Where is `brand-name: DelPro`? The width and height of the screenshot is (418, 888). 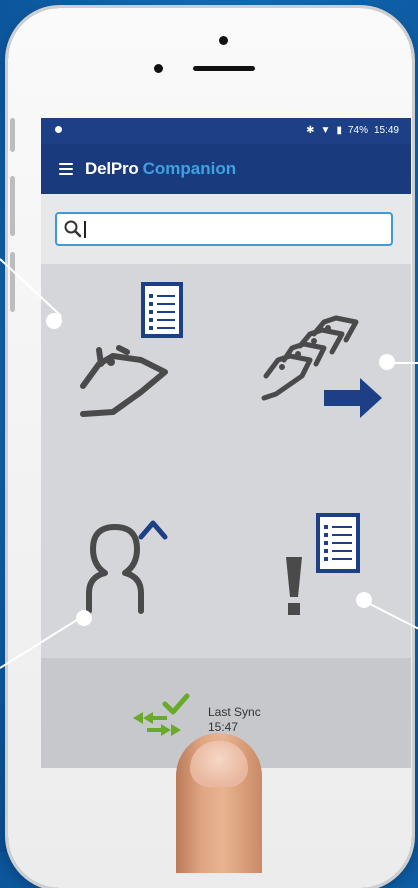
brand-name: DelPro is located at coordinates (112, 168).